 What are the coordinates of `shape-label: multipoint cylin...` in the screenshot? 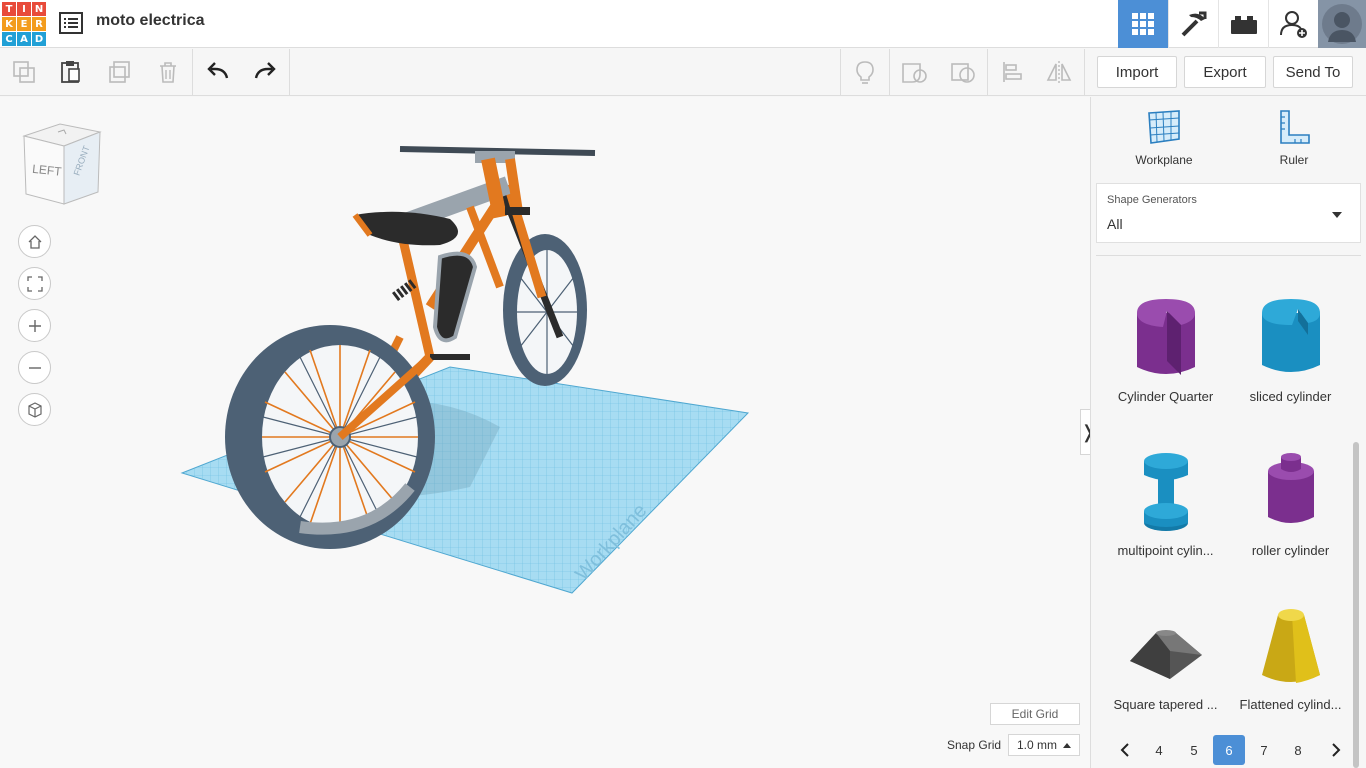 It's located at (1165, 550).